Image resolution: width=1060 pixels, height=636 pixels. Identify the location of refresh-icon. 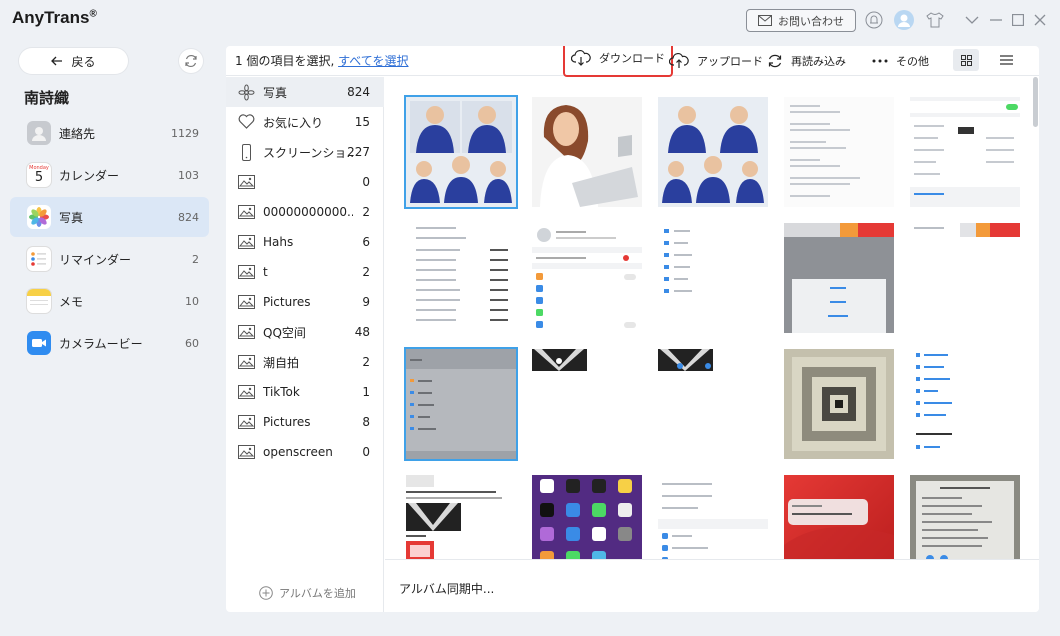
(191, 61).